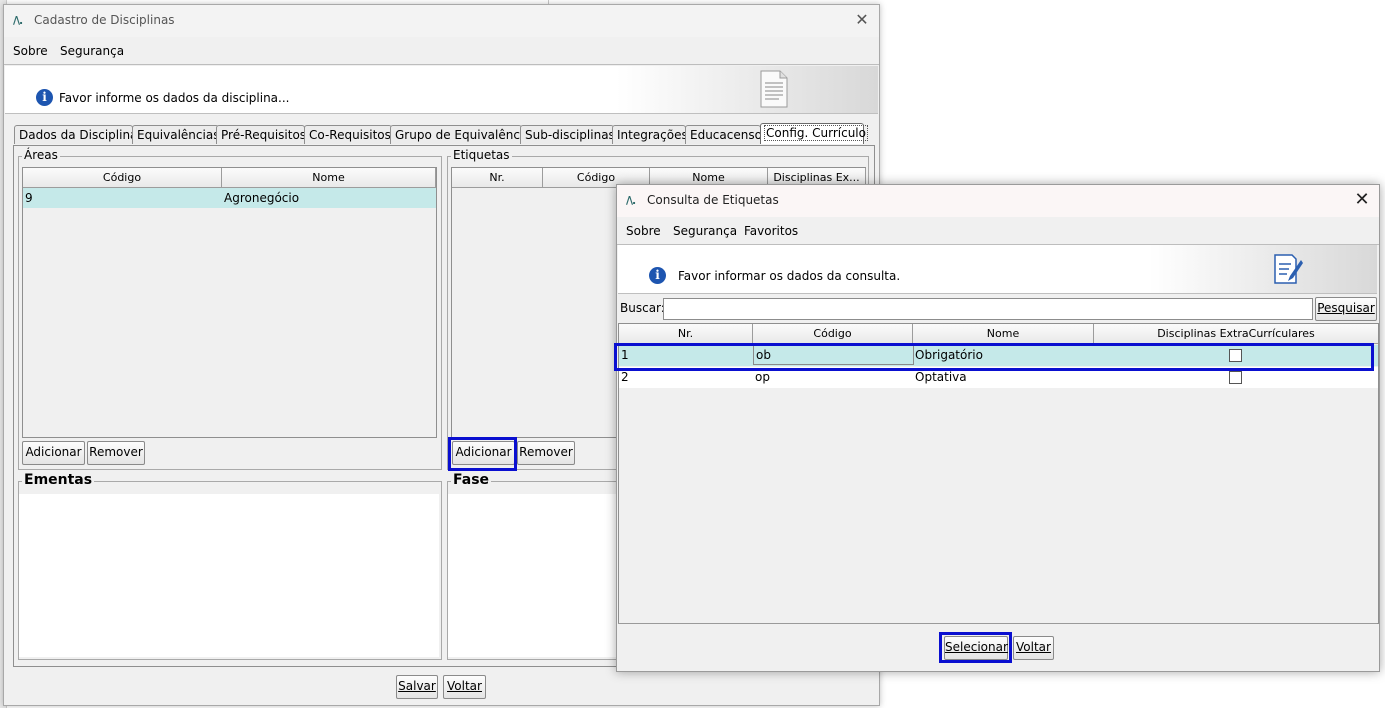 The height and width of the screenshot is (708, 1385). I want to click on table-row: 9 Agronegócio, so click(229, 198).